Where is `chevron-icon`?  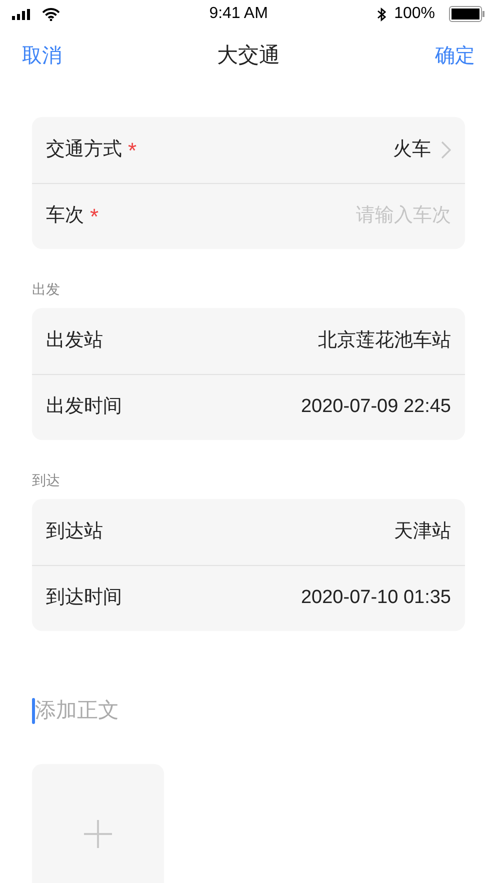
chevron-icon is located at coordinates (446, 150).